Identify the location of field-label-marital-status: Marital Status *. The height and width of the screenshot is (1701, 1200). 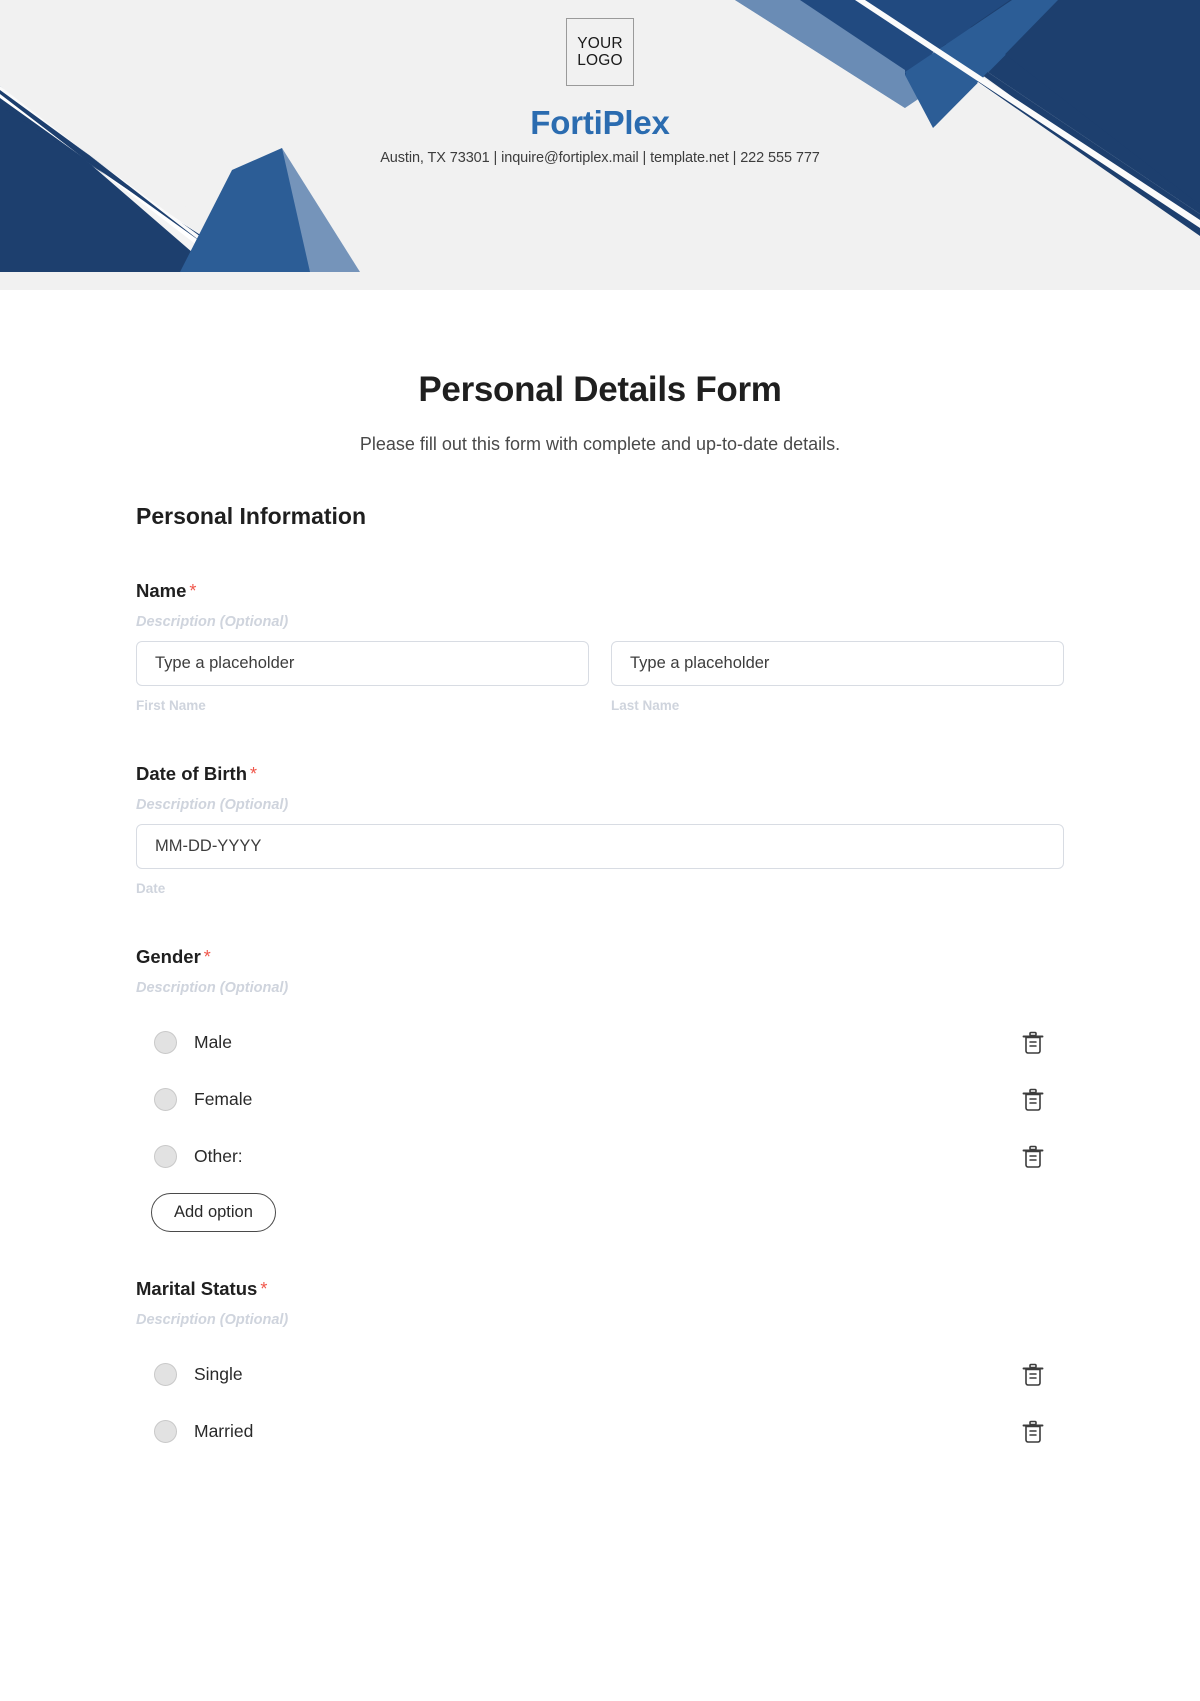
(600, 1289).